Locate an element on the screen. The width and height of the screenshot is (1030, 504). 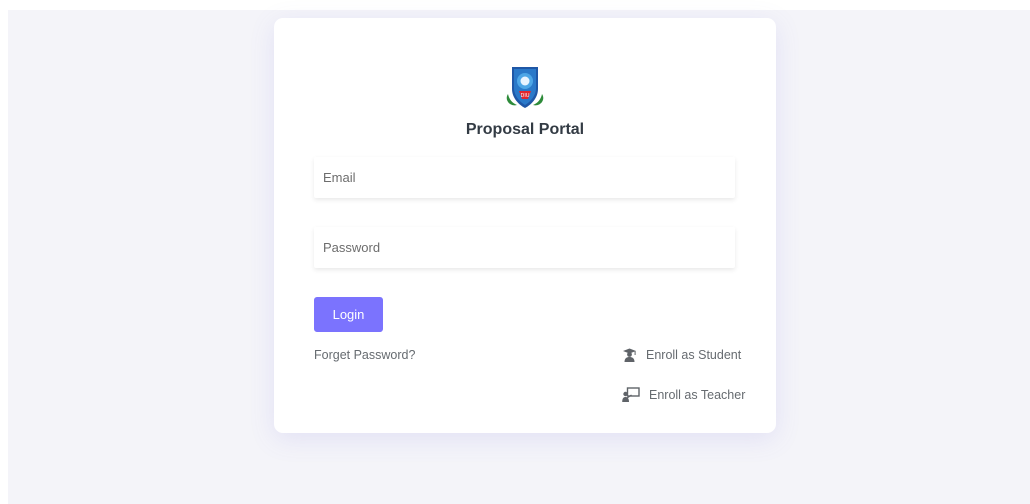
forget-password-label: Forget Password? is located at coordinates (365, 355).